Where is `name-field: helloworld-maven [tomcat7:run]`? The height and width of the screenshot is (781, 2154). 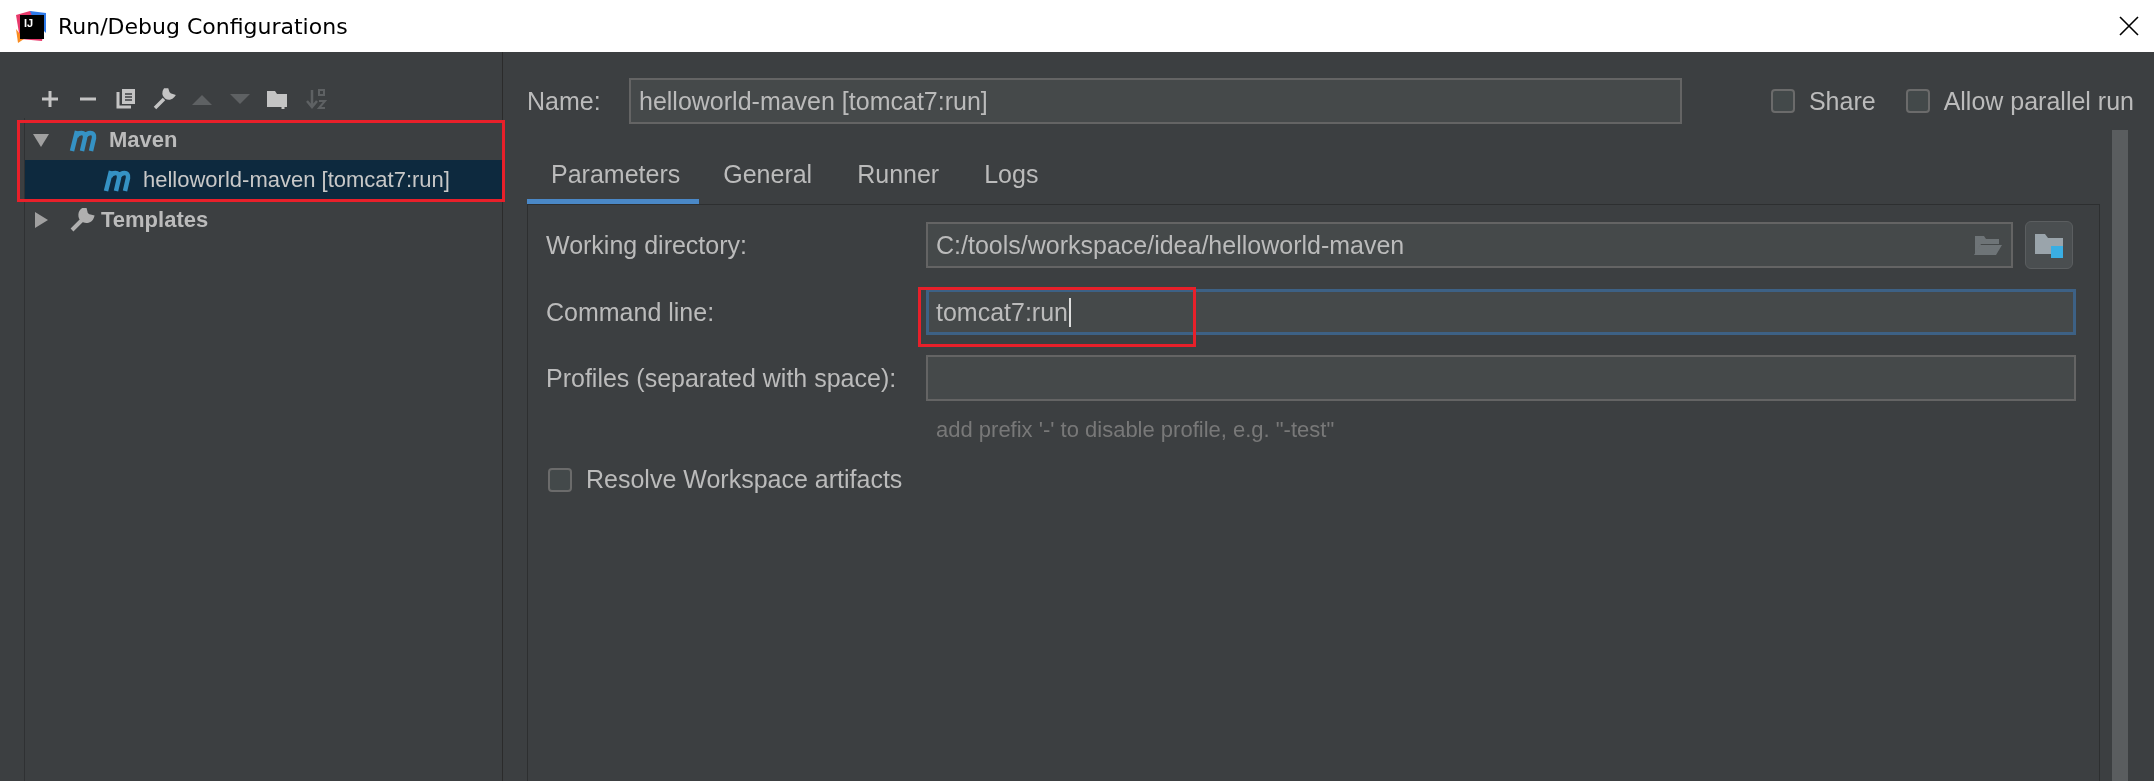 name-field: helloworld-maven [tomcat7:run] is located at coordinates (1155, 101).